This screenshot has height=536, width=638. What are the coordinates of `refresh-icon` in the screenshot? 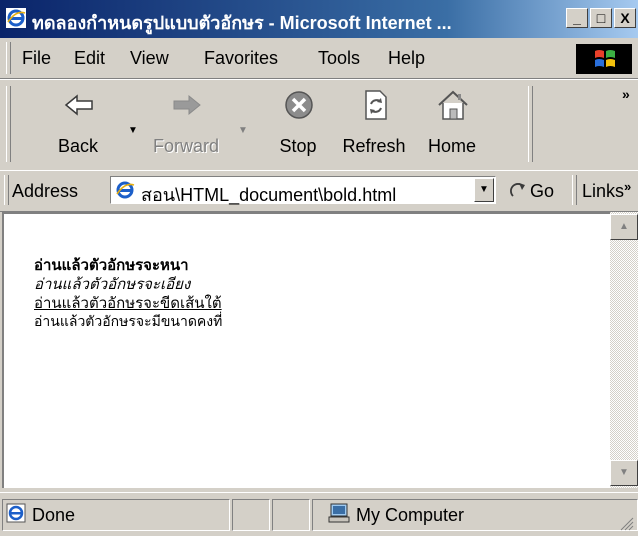 It's located at (376, 105).